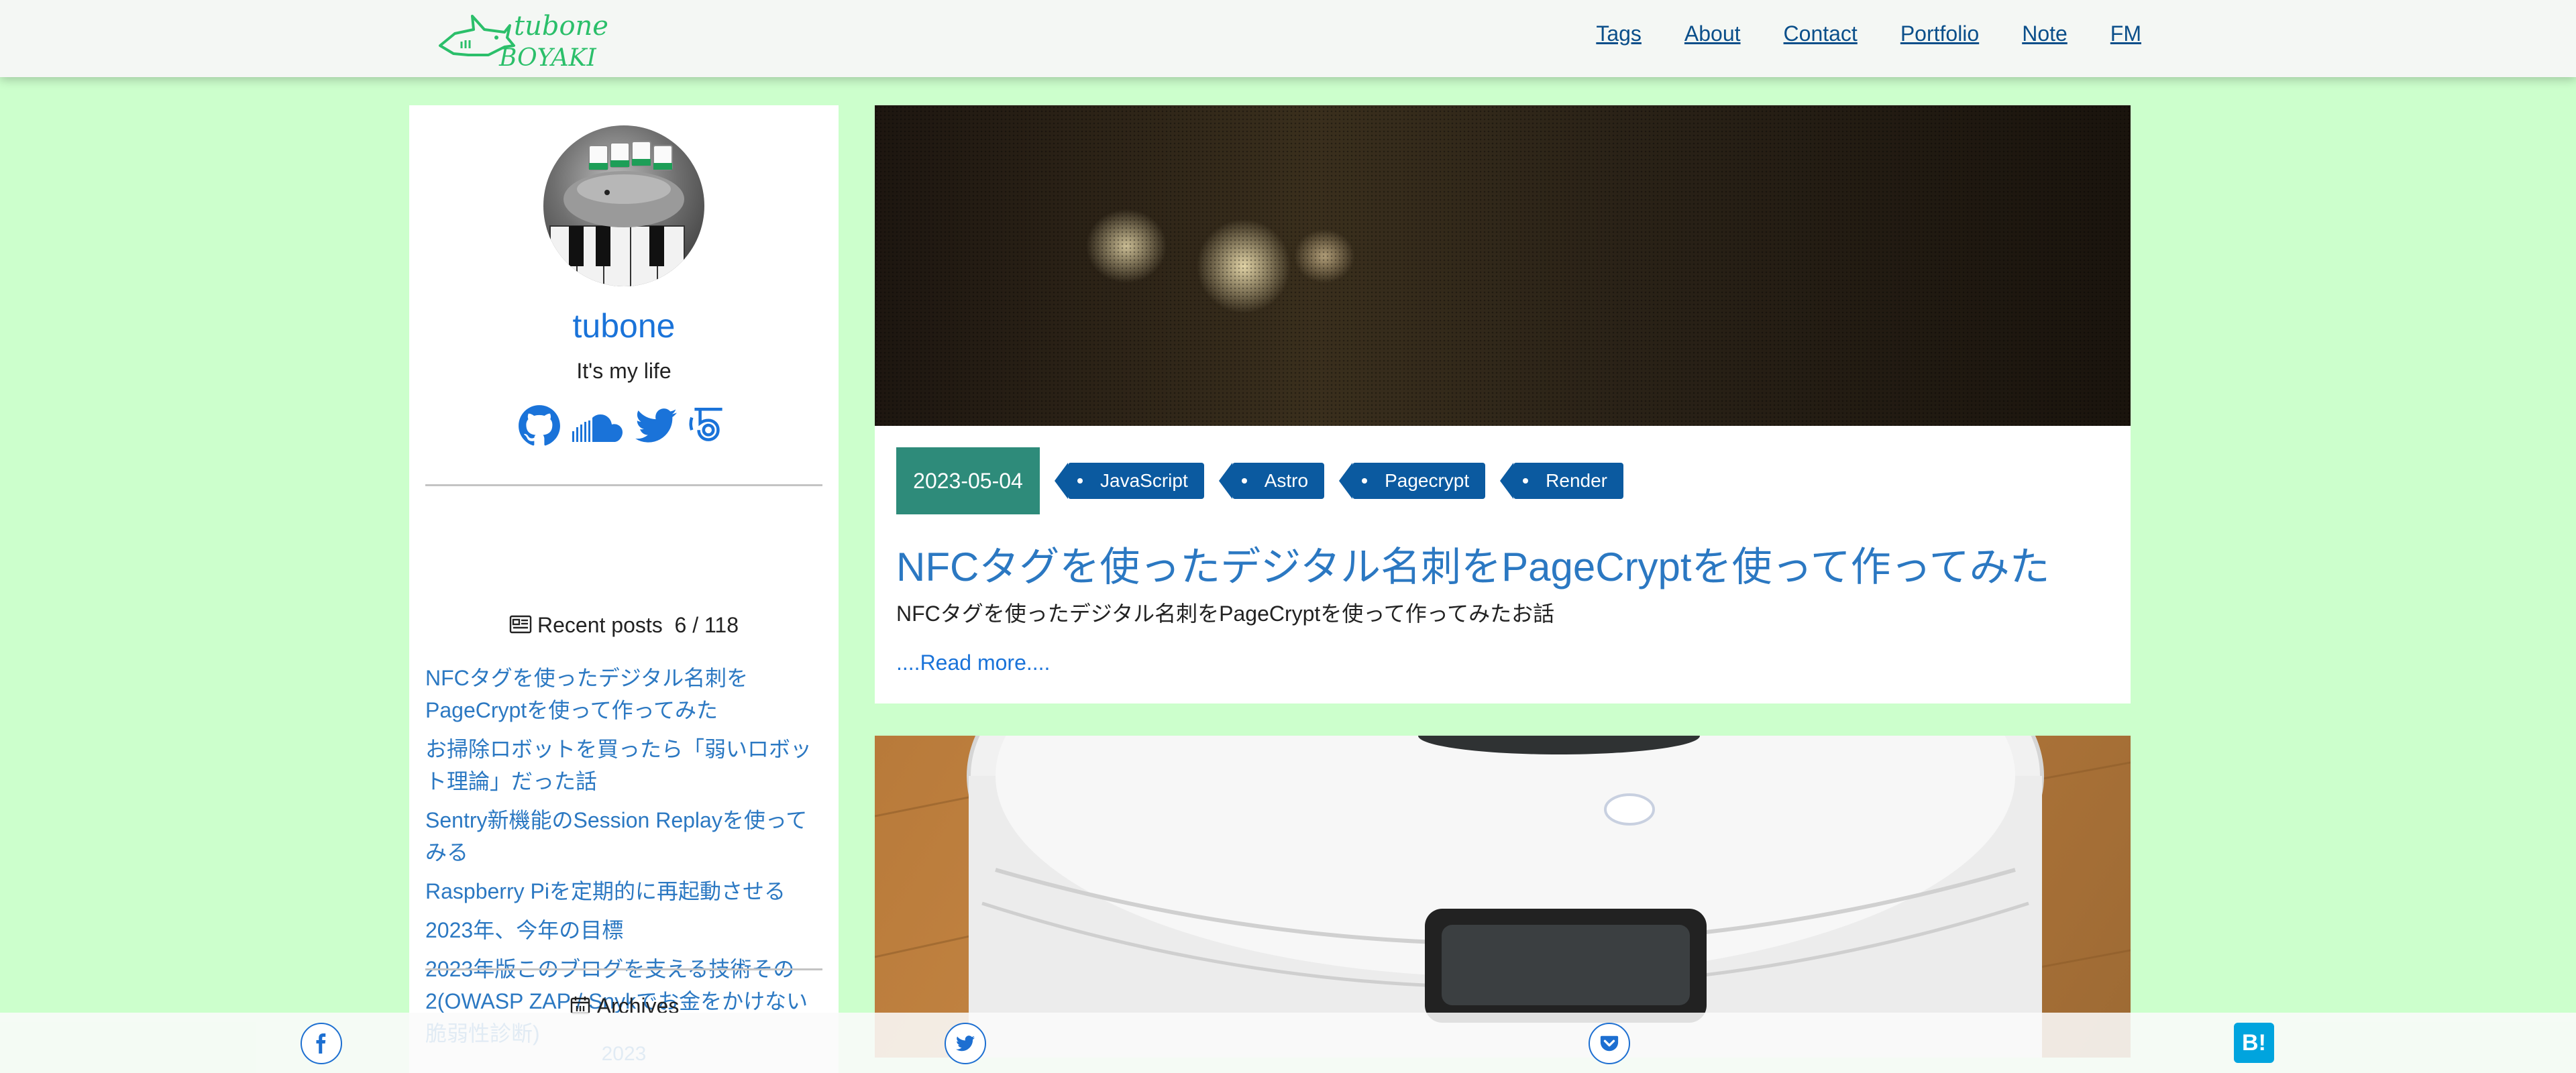 This screenshot has width=2576, height=1073. What do you see at coordinates (2125, 33) in the screenshot?
I see `nav-link-fm: FM` at bounding box center [2125, 33].